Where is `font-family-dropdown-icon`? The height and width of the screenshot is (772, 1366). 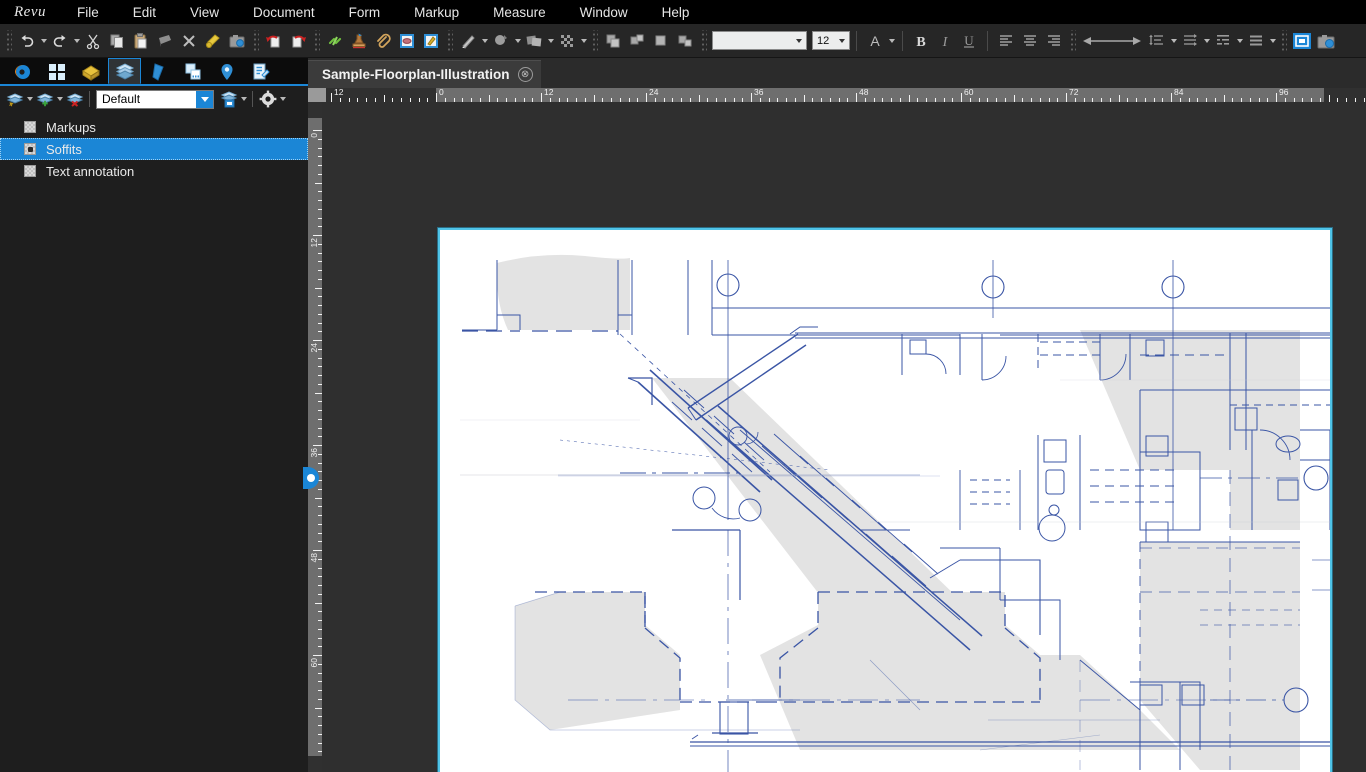
font-family-dropdown-icon is located at coordinates (799, 40).